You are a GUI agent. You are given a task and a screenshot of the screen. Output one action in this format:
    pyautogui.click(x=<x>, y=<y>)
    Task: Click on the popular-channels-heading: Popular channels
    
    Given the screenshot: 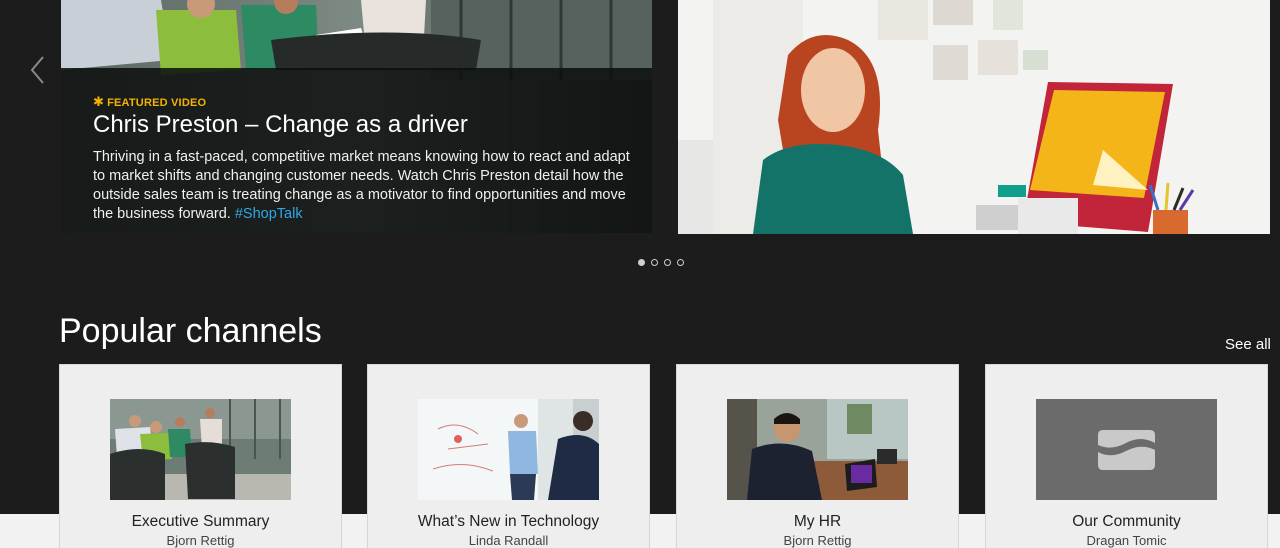 What is the action you would take?
    pyautogui.click(x=190, y=331)
    